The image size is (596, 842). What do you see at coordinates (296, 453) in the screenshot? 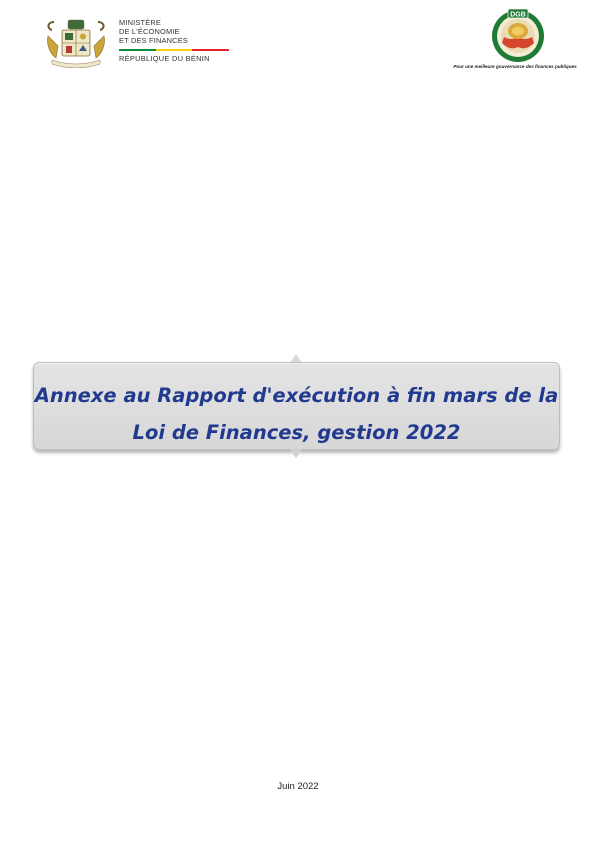
I see `banner-notch-bottom` at bounding box center [296, 453].